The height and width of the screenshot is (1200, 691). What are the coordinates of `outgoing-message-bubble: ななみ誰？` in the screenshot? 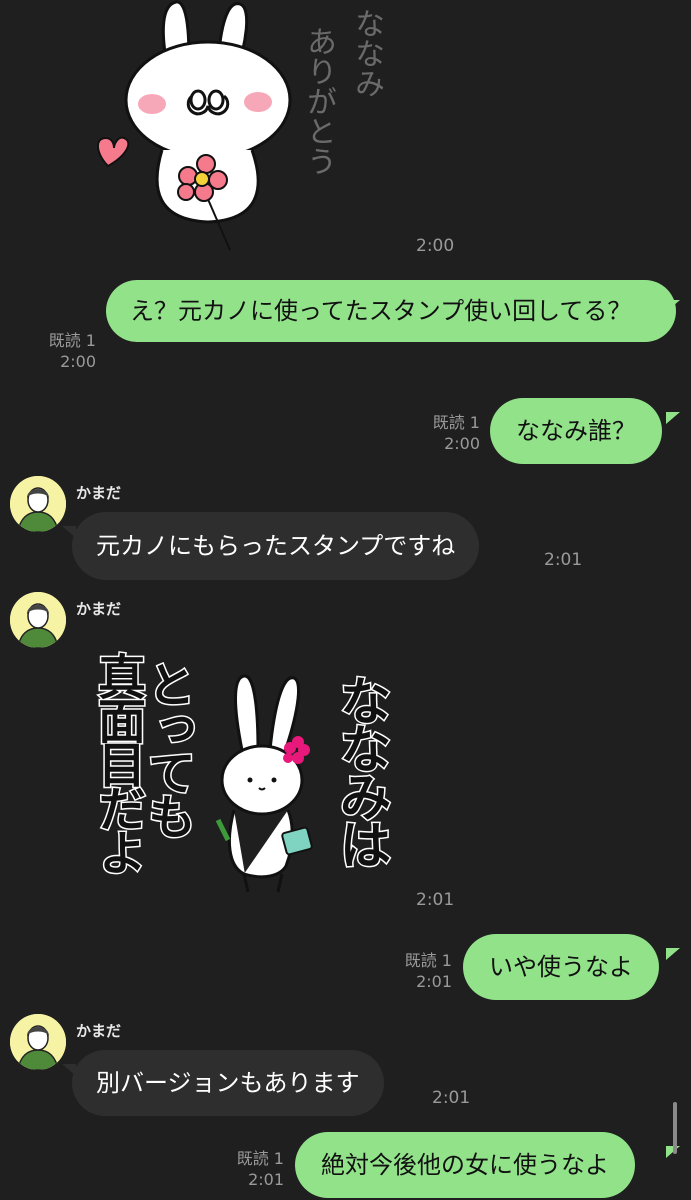 It's located at (576, 431).